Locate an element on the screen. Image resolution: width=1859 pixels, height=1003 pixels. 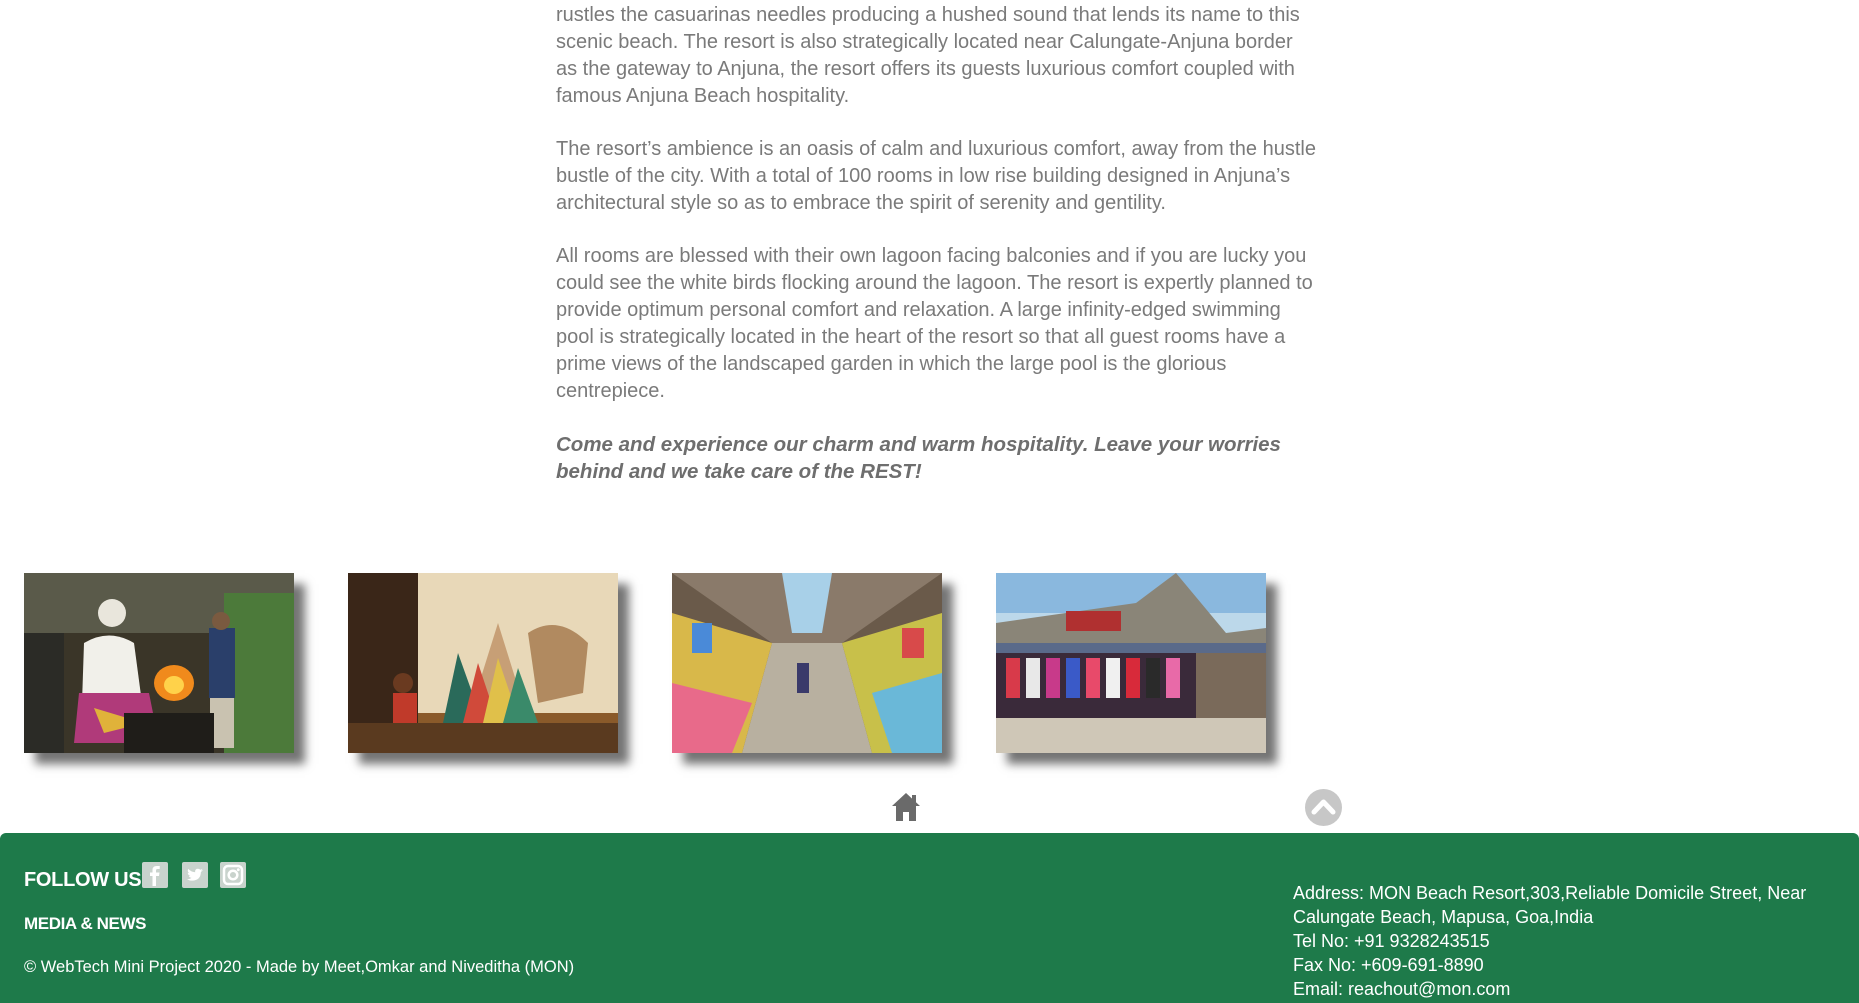
facebook-icon is located at coordinates (155, 876).